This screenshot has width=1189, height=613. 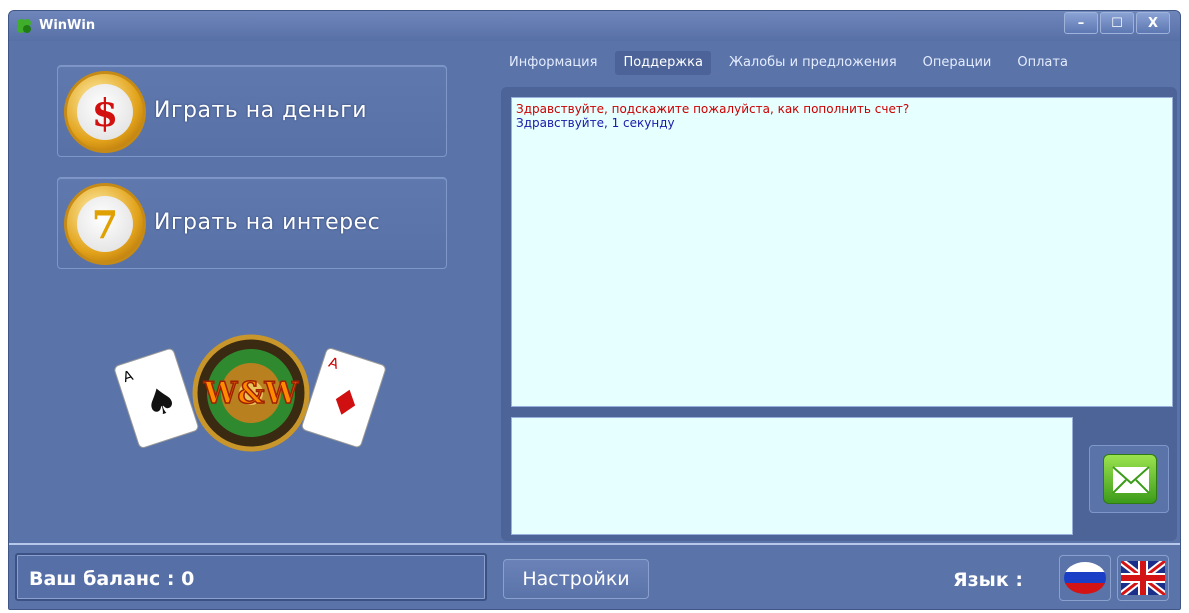 I want to click on envelope-icon, so click(x=1130, y=479).